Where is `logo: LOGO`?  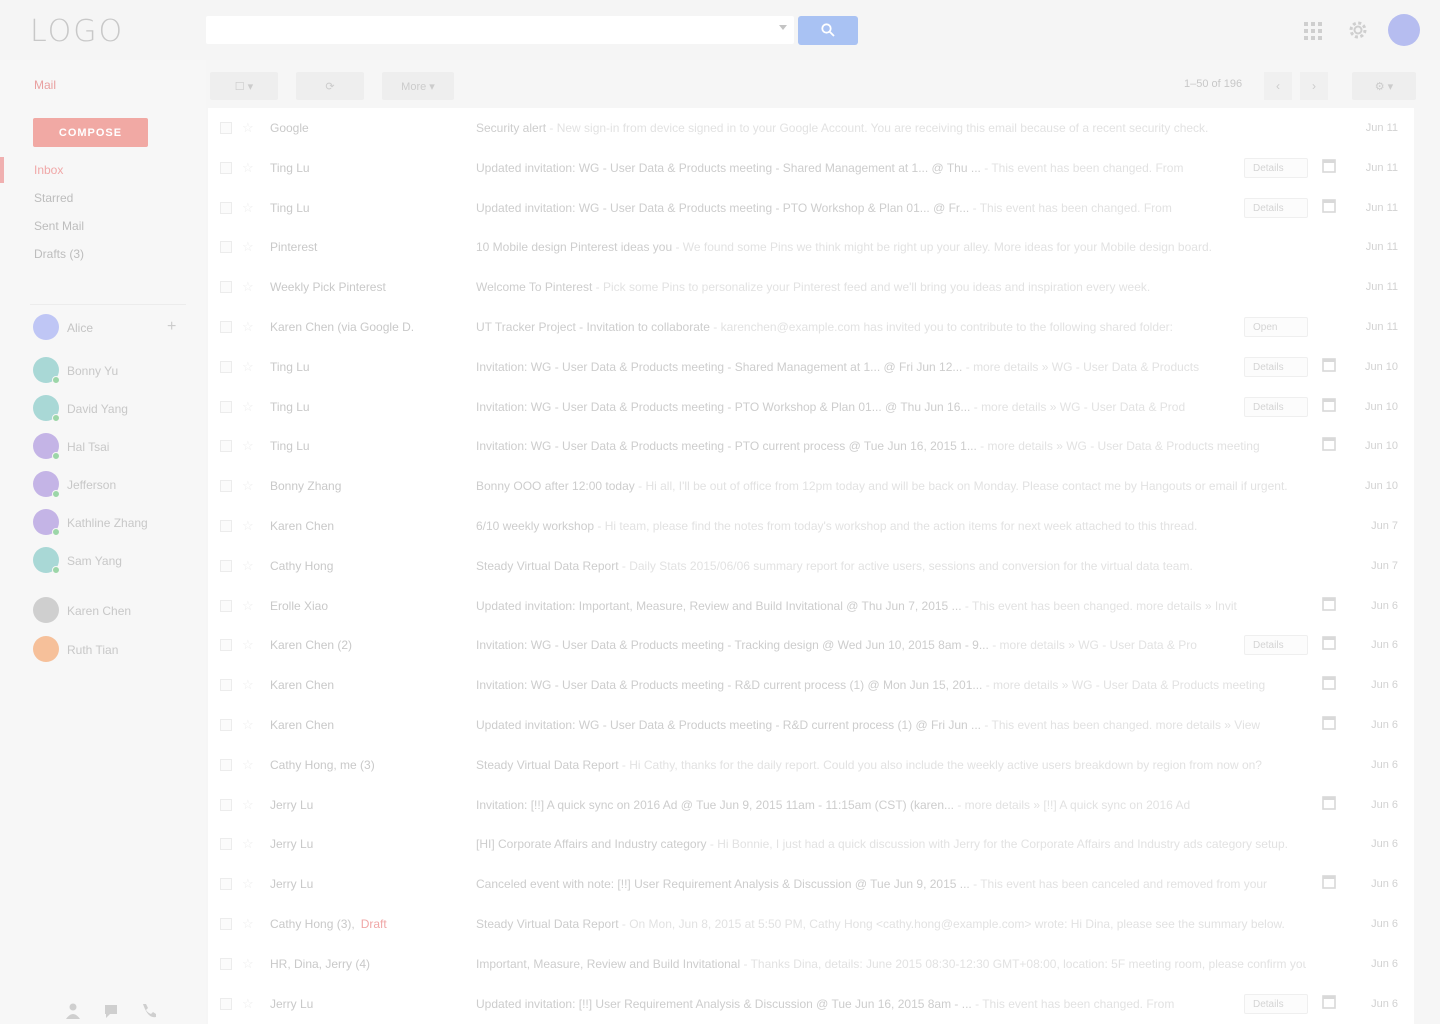 logo: LOGO is located at coordinates (77, 31).